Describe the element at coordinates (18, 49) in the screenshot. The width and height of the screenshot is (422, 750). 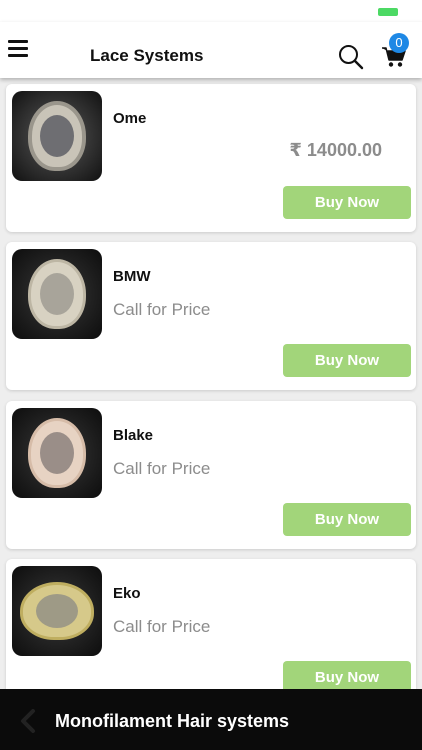
I see `hamburger-menu-icon` at that location.